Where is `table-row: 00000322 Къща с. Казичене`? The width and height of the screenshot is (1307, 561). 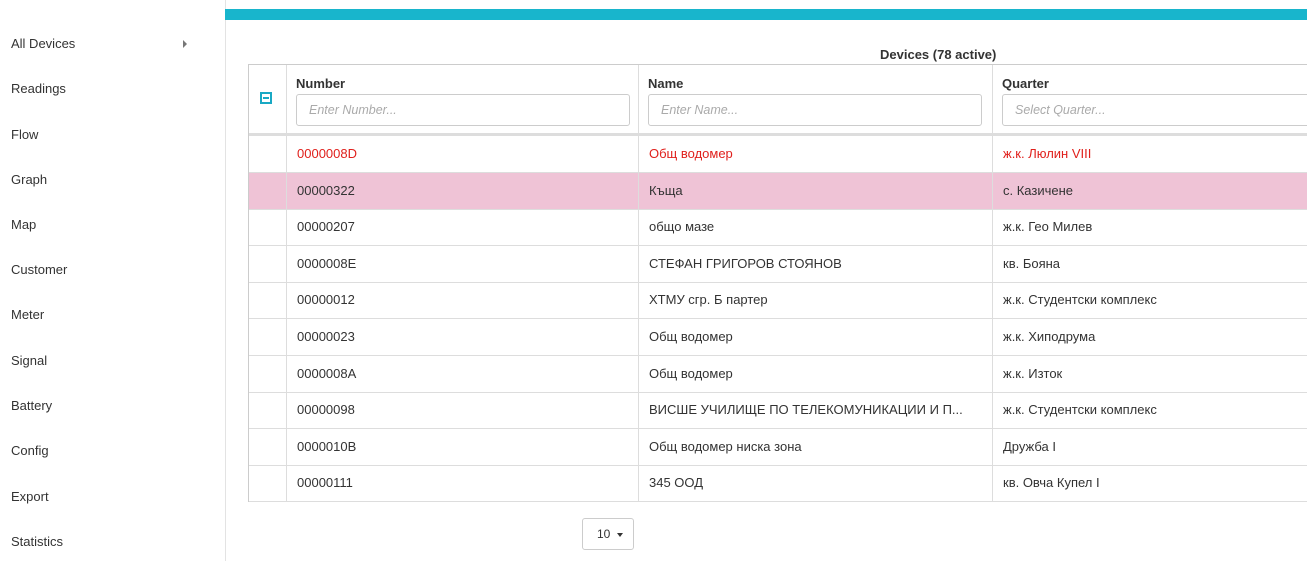
table-row: 00000322 Къща с. Казичене is located at coordinates (778, 191).